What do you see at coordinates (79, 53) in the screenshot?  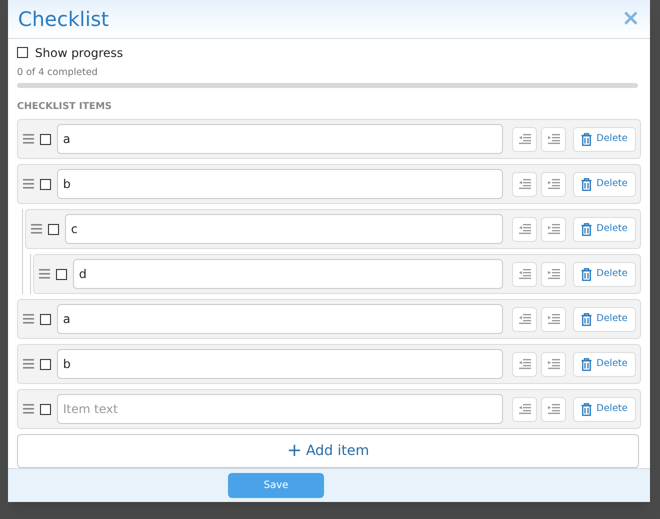 I see `checkbox-label: Show progress` at bounding box center [79, 53].